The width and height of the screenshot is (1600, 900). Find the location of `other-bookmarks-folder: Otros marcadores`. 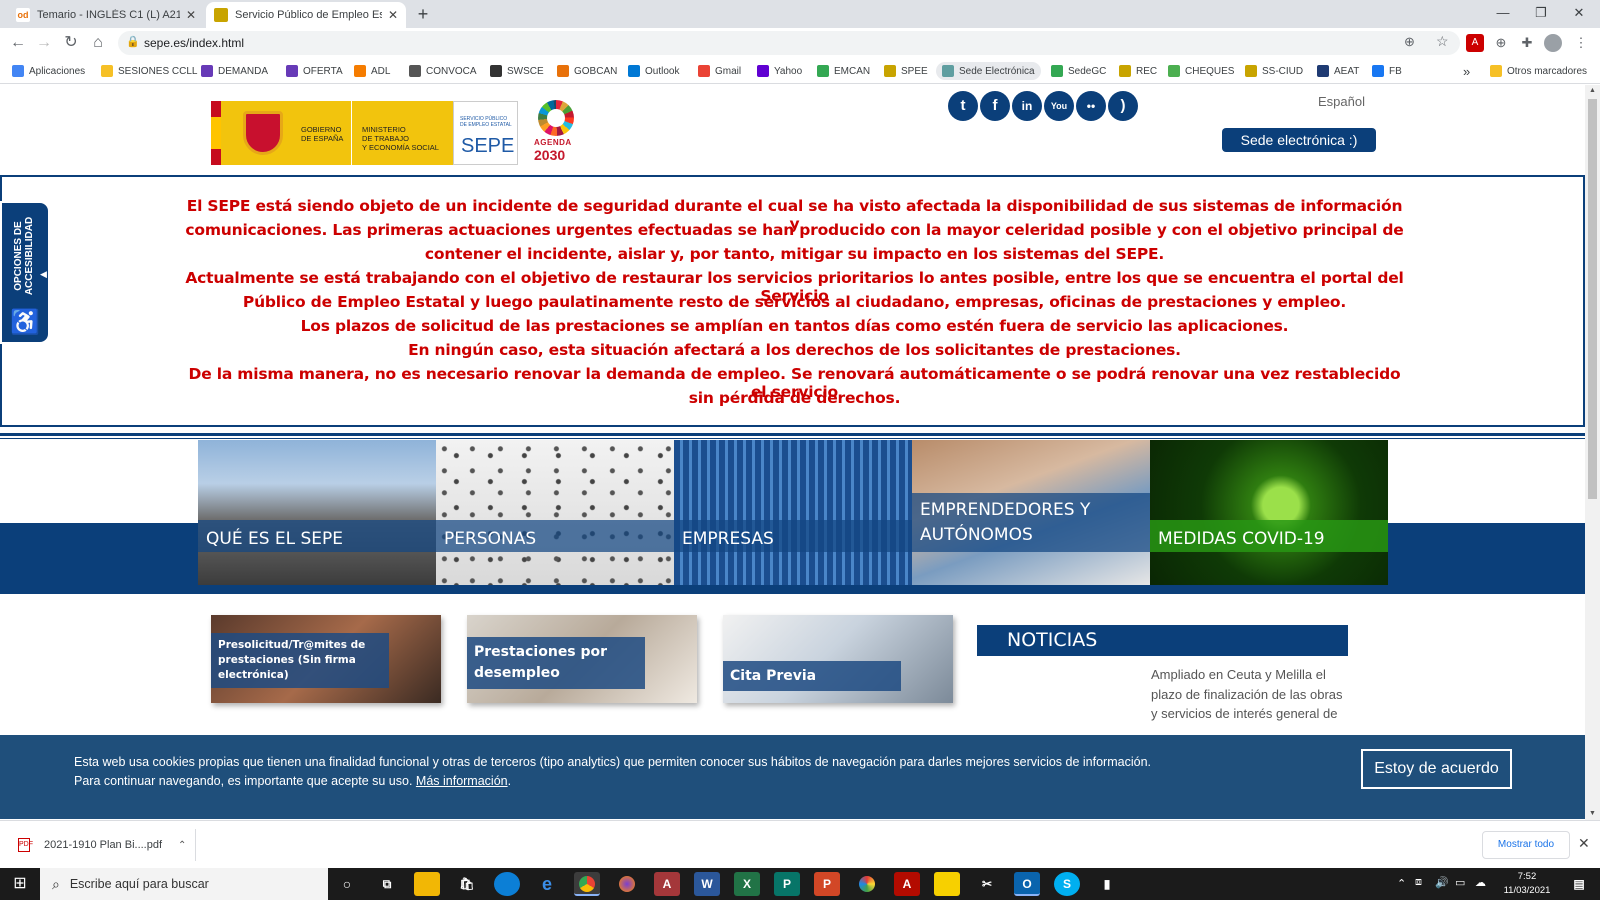

other-bookmarks-folder: Otros marcadores is located at coordinates (1538, 71).